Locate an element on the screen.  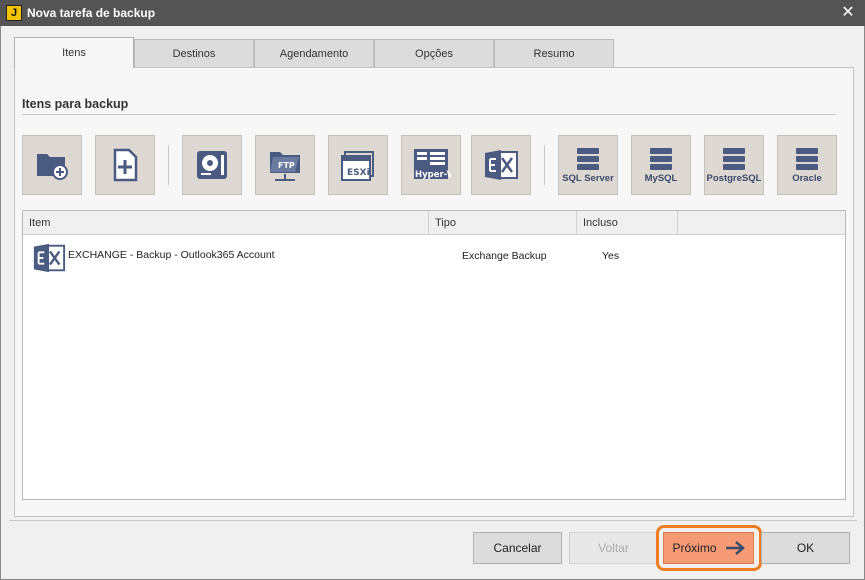
esxi-icon: ESXi is located at coordinates (358, 165).